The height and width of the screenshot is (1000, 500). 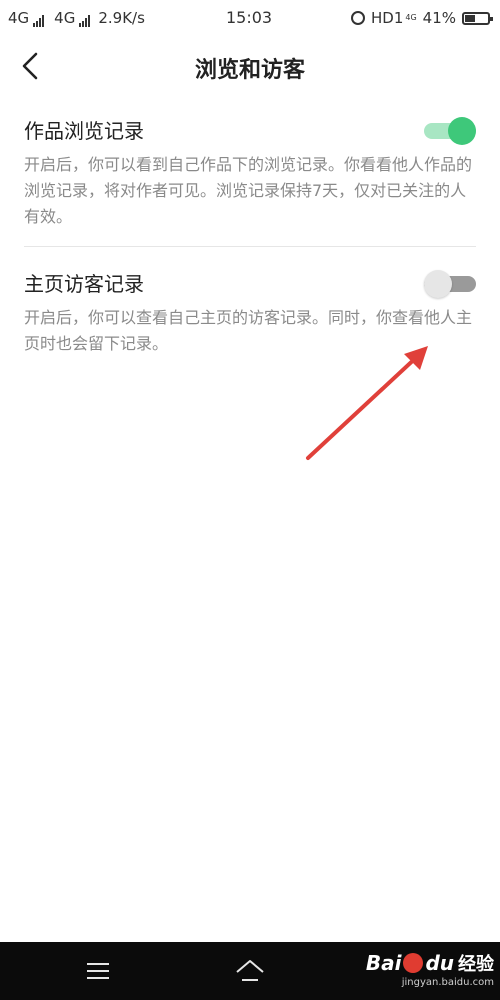 What do you see at coordinates (250, 246) in the screenshot?
I see `divider` at bounding box center [250, 246].